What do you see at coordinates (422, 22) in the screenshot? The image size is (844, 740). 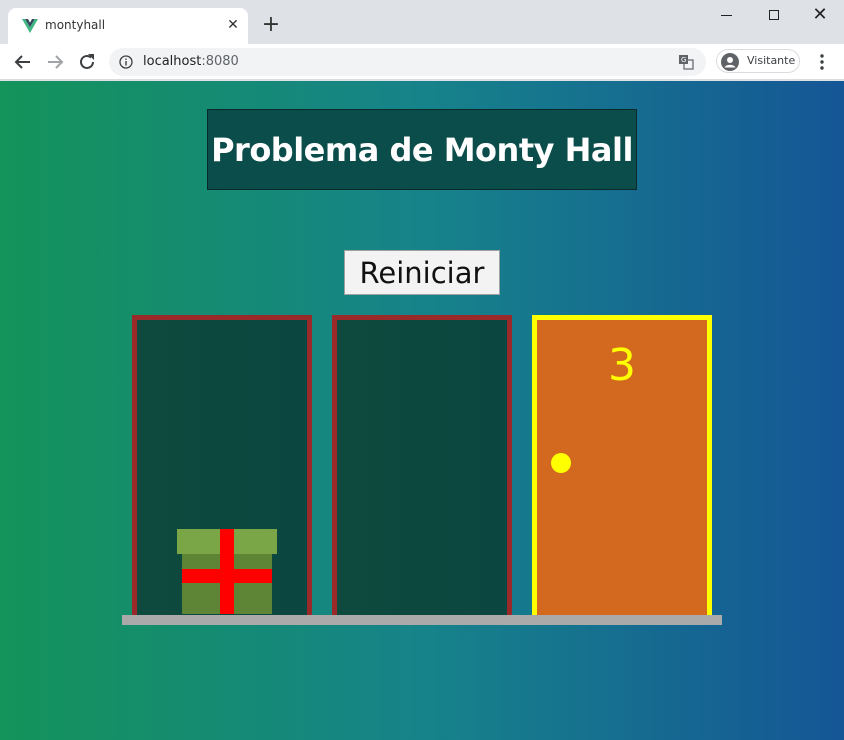 I see `tab-strip: montyhall ✕ + ✕` at bounding box center [422, 22].